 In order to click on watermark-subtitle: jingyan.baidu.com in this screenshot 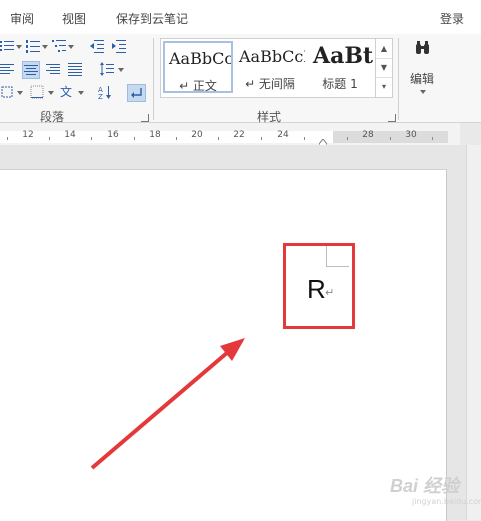, I will do `click(446, 501)`.